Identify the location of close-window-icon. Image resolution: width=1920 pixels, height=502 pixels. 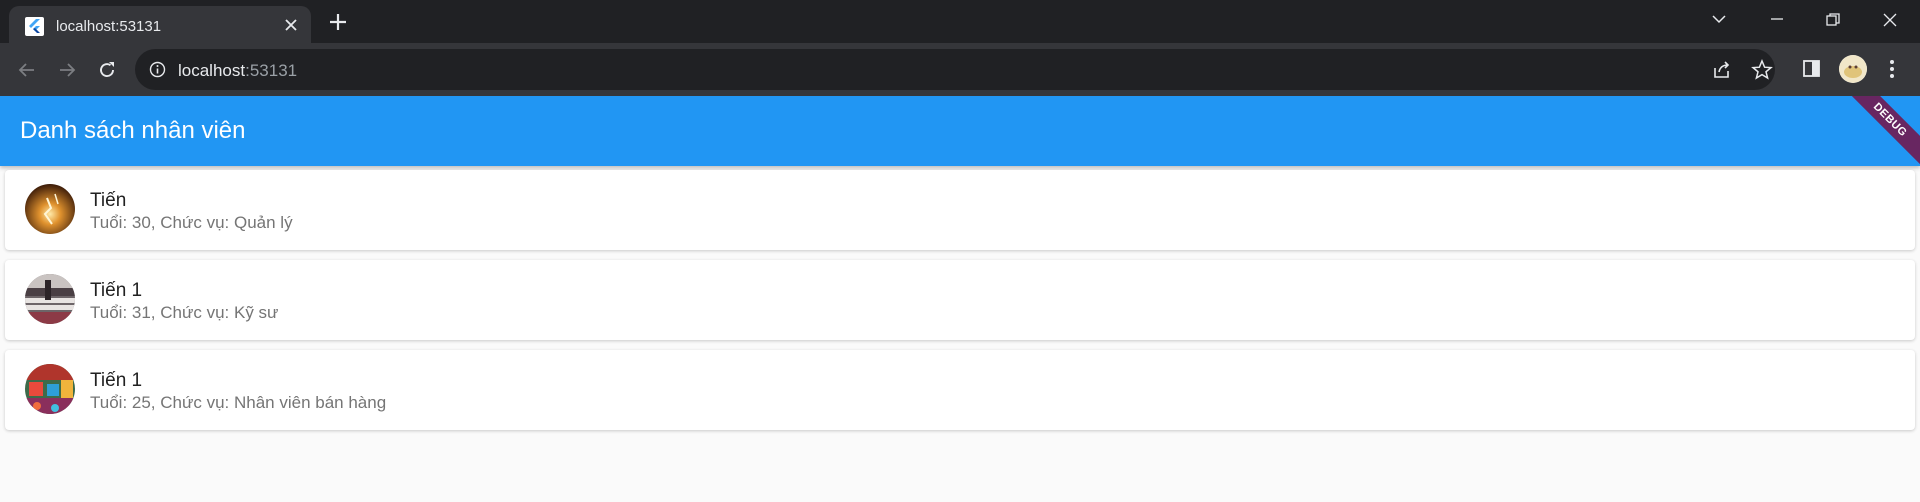
(1890, 20).